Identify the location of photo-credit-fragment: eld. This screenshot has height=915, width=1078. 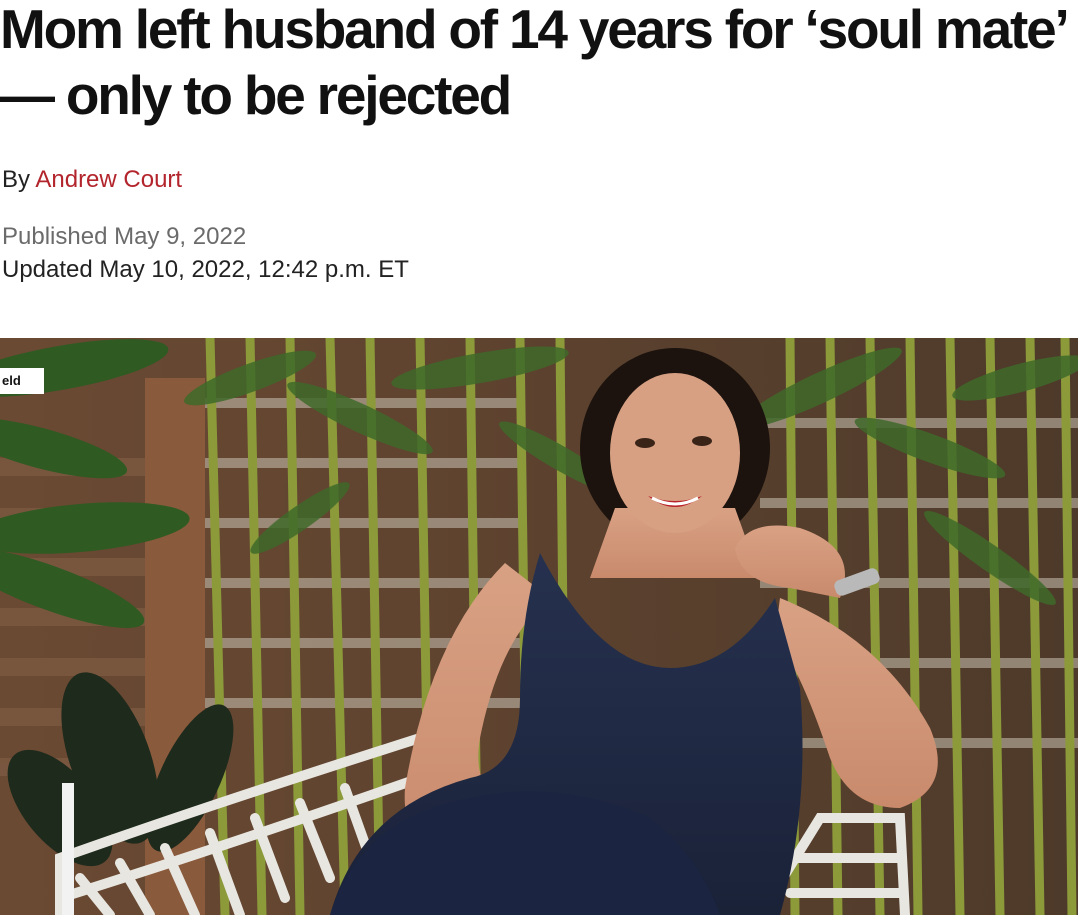
(22, 381).